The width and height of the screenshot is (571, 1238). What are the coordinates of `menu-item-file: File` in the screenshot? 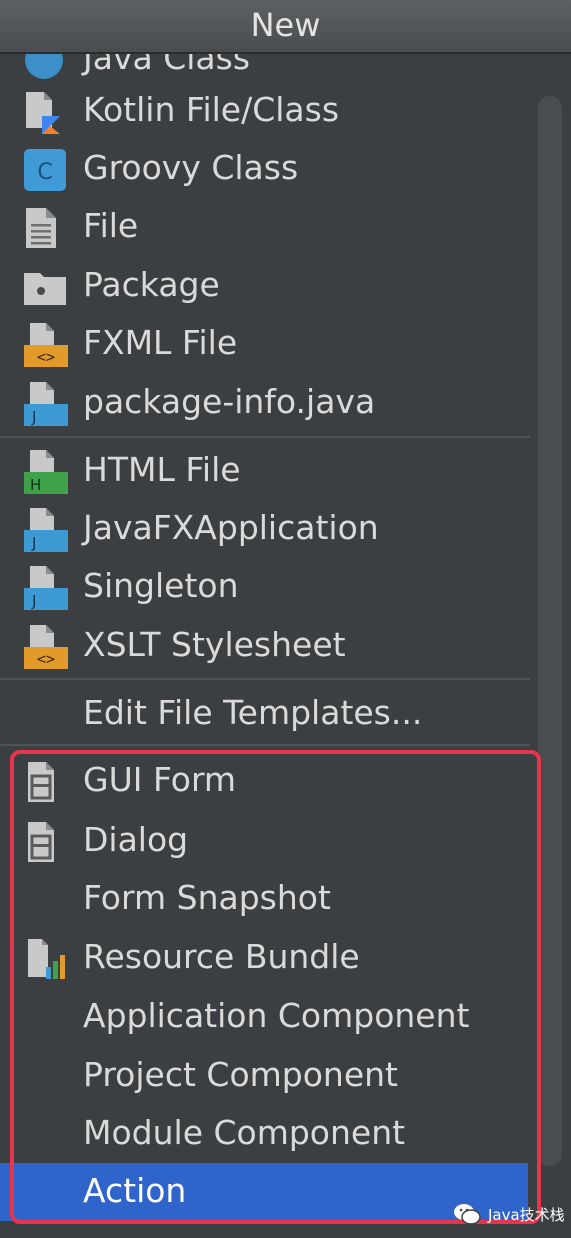 It's located at (285, 227).